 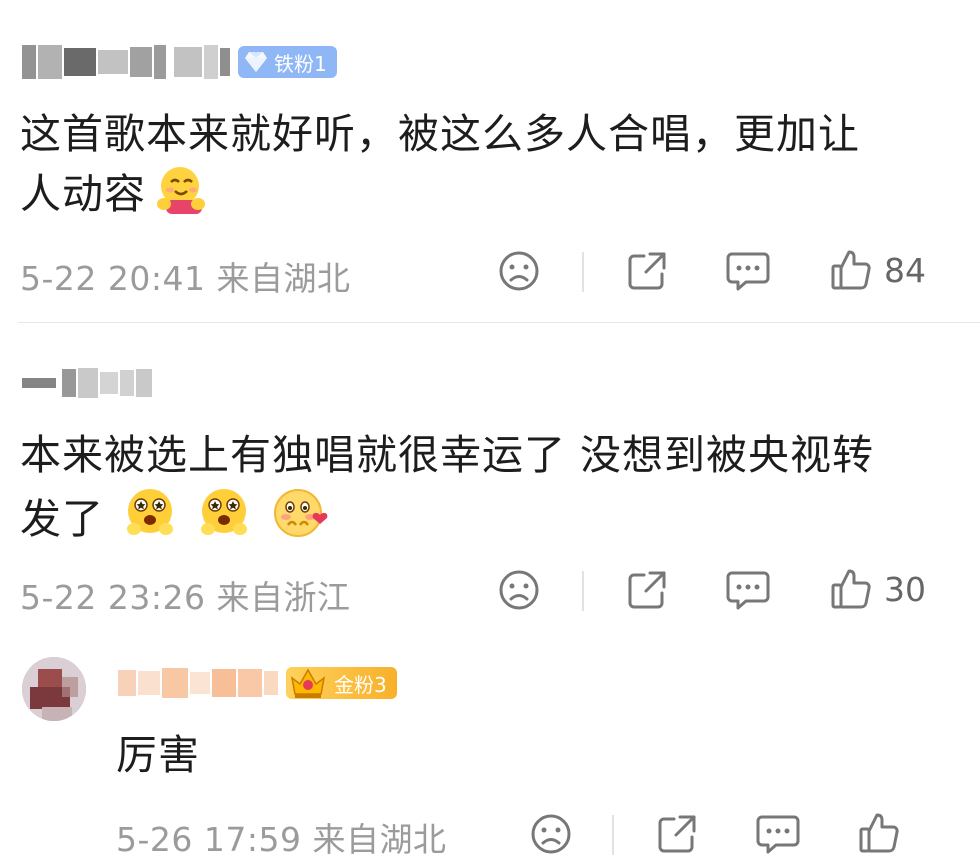 I want to click on username-row: 金粉3, so click(x=257, y=683).